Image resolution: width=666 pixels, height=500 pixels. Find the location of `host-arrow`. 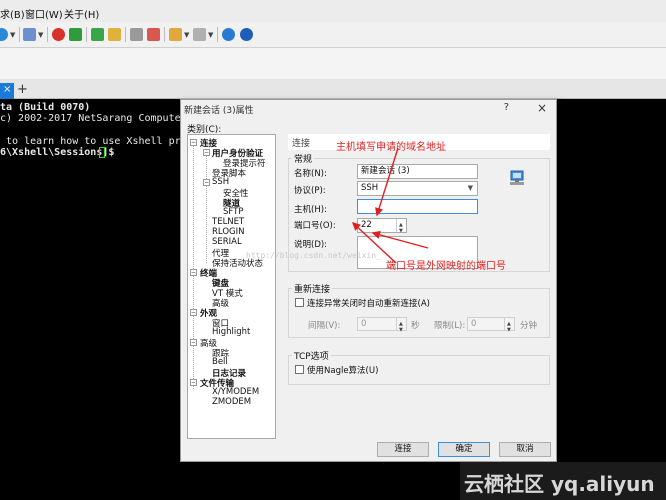

host-arrow is located at coordinates (387, 182).